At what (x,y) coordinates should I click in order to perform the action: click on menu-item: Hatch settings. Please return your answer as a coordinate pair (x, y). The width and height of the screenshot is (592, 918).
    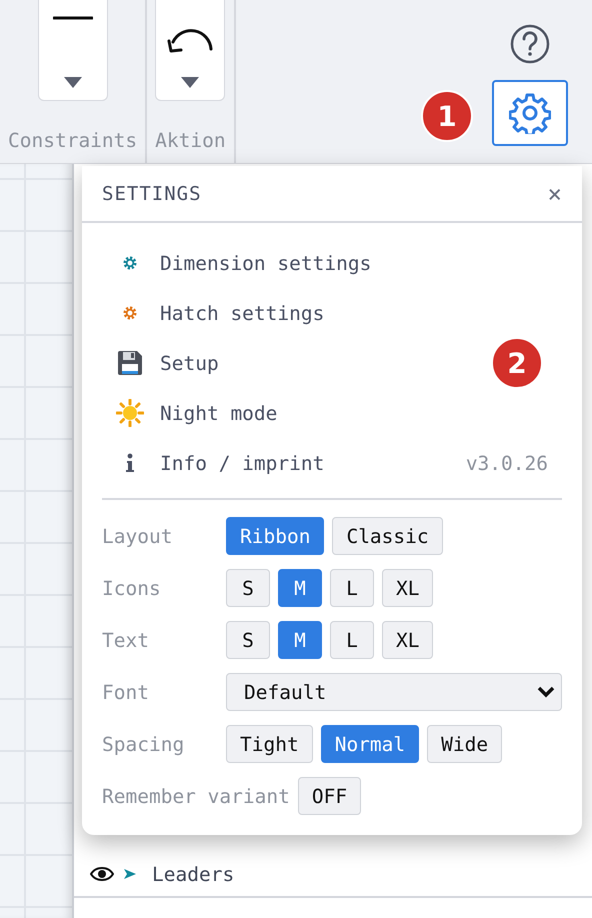
    Looking at the image, I should click on (217, 313).